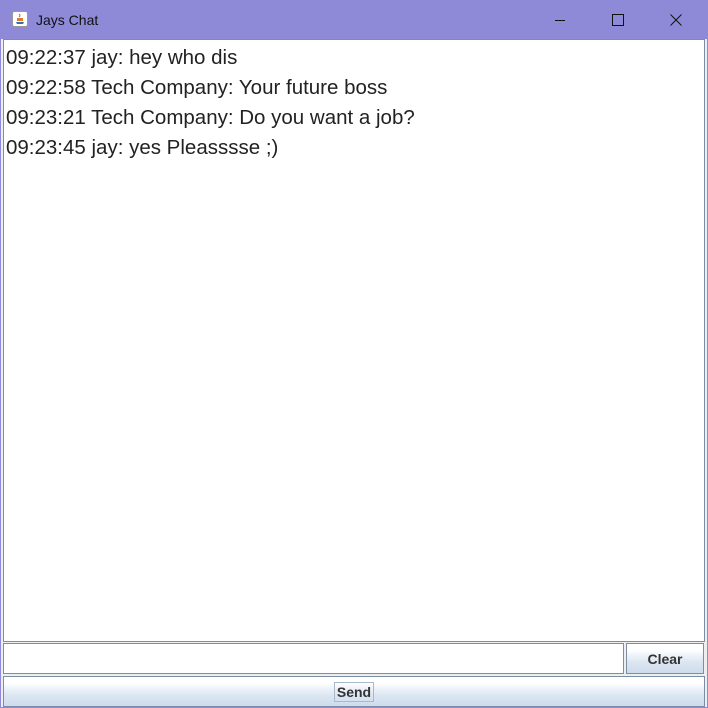  I want to click on java-app-icon, so click(20, 19).